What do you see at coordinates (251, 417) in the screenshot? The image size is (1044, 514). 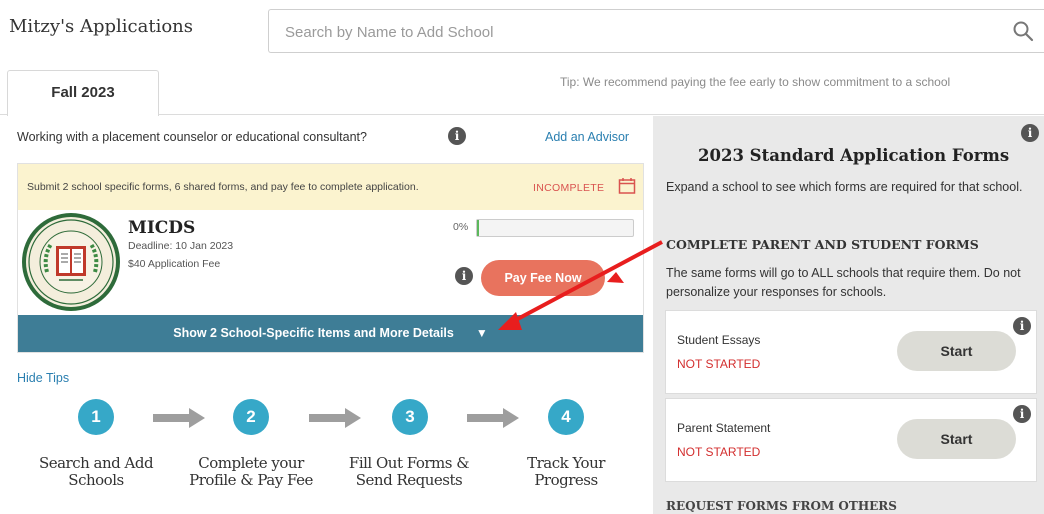 I see `step-2-circle: 2` at bounding box center [251, 417].